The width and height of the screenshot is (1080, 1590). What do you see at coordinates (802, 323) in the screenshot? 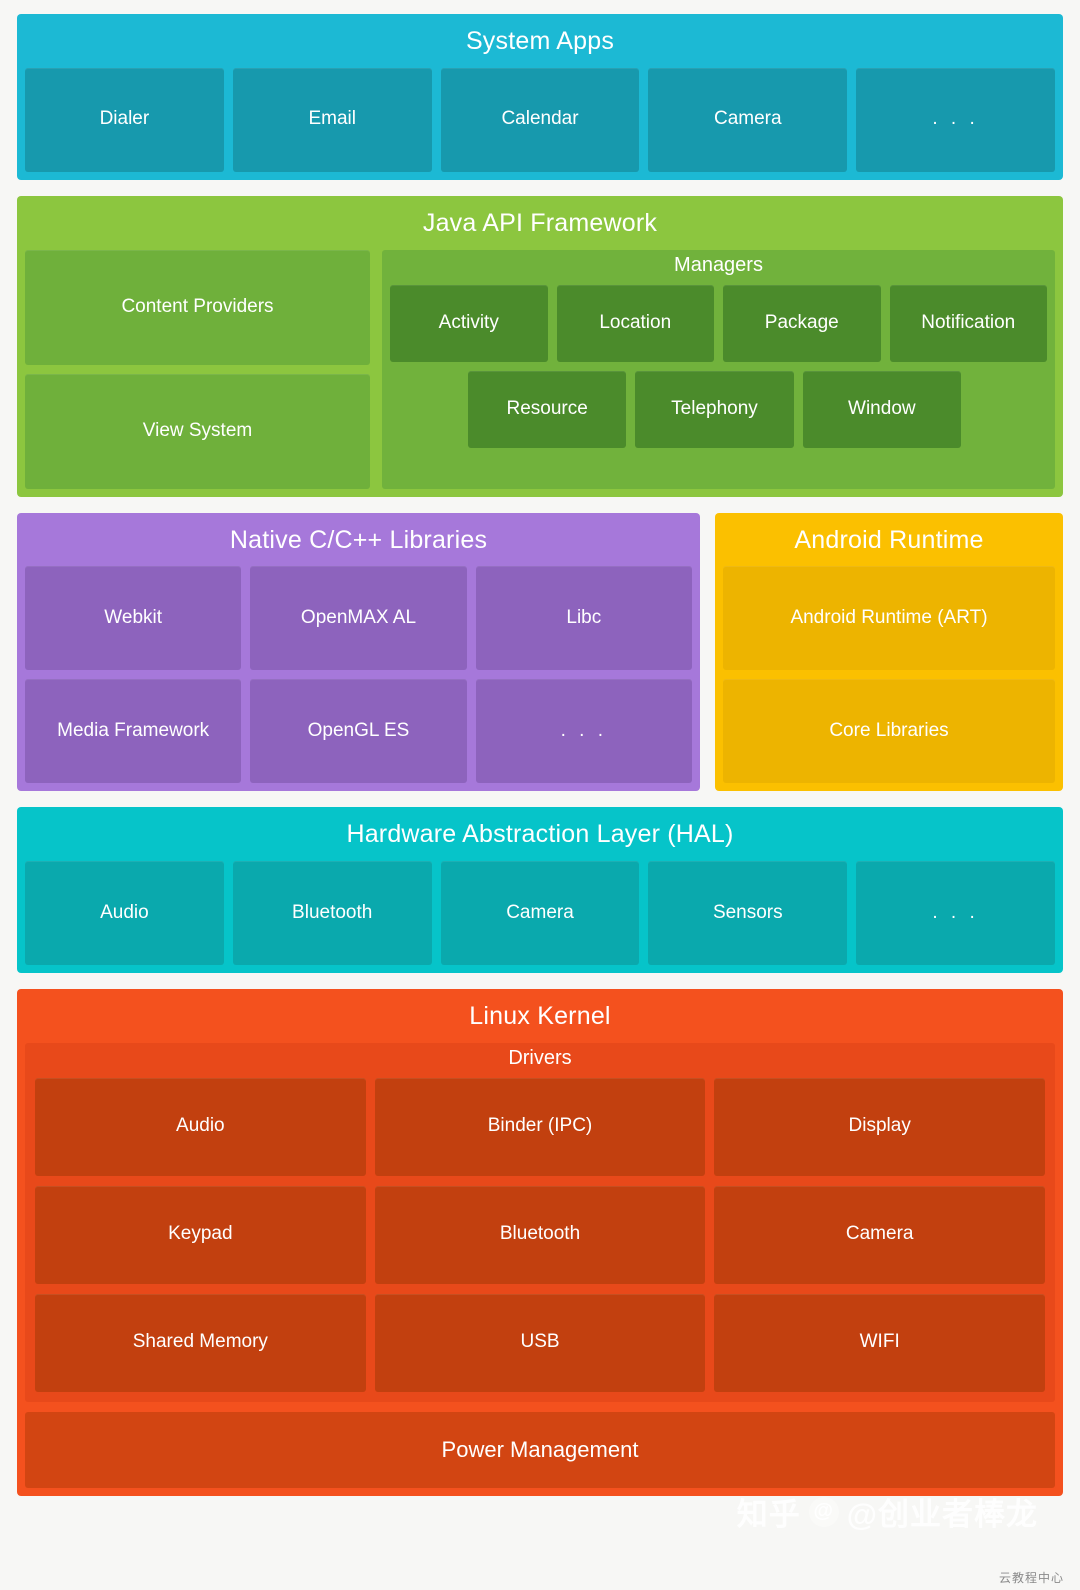
I see `manager-package: Package` at bounding box center [802, 323].